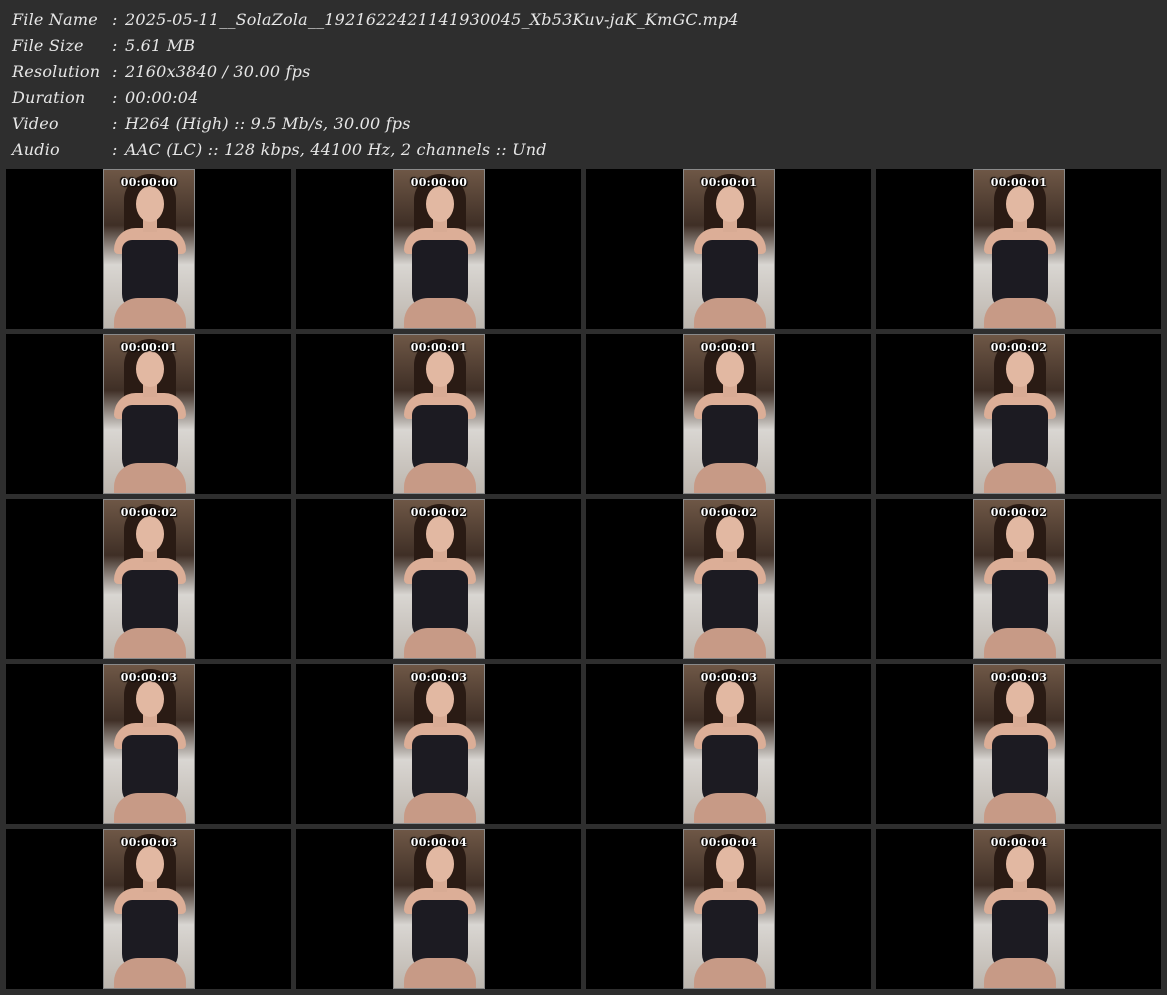 Image resolution: width=1167 pixels, height=995 pixels. I want to click on info-value: 5.61 MB, so click(160, 45).